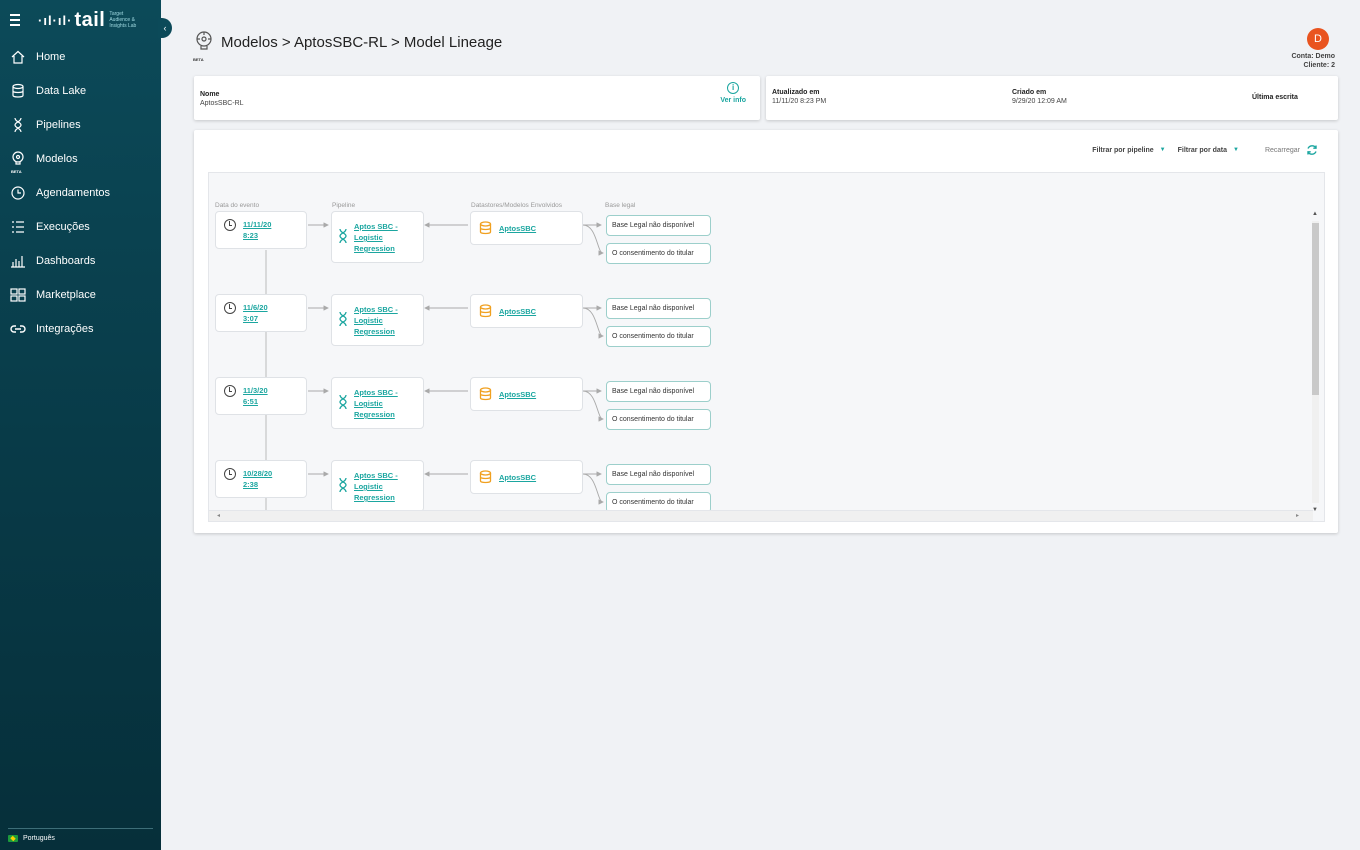  Describe the element at coordinates (165, 28) in the screenshot. I see `collapse-sidebar-button: ‹` at that location.